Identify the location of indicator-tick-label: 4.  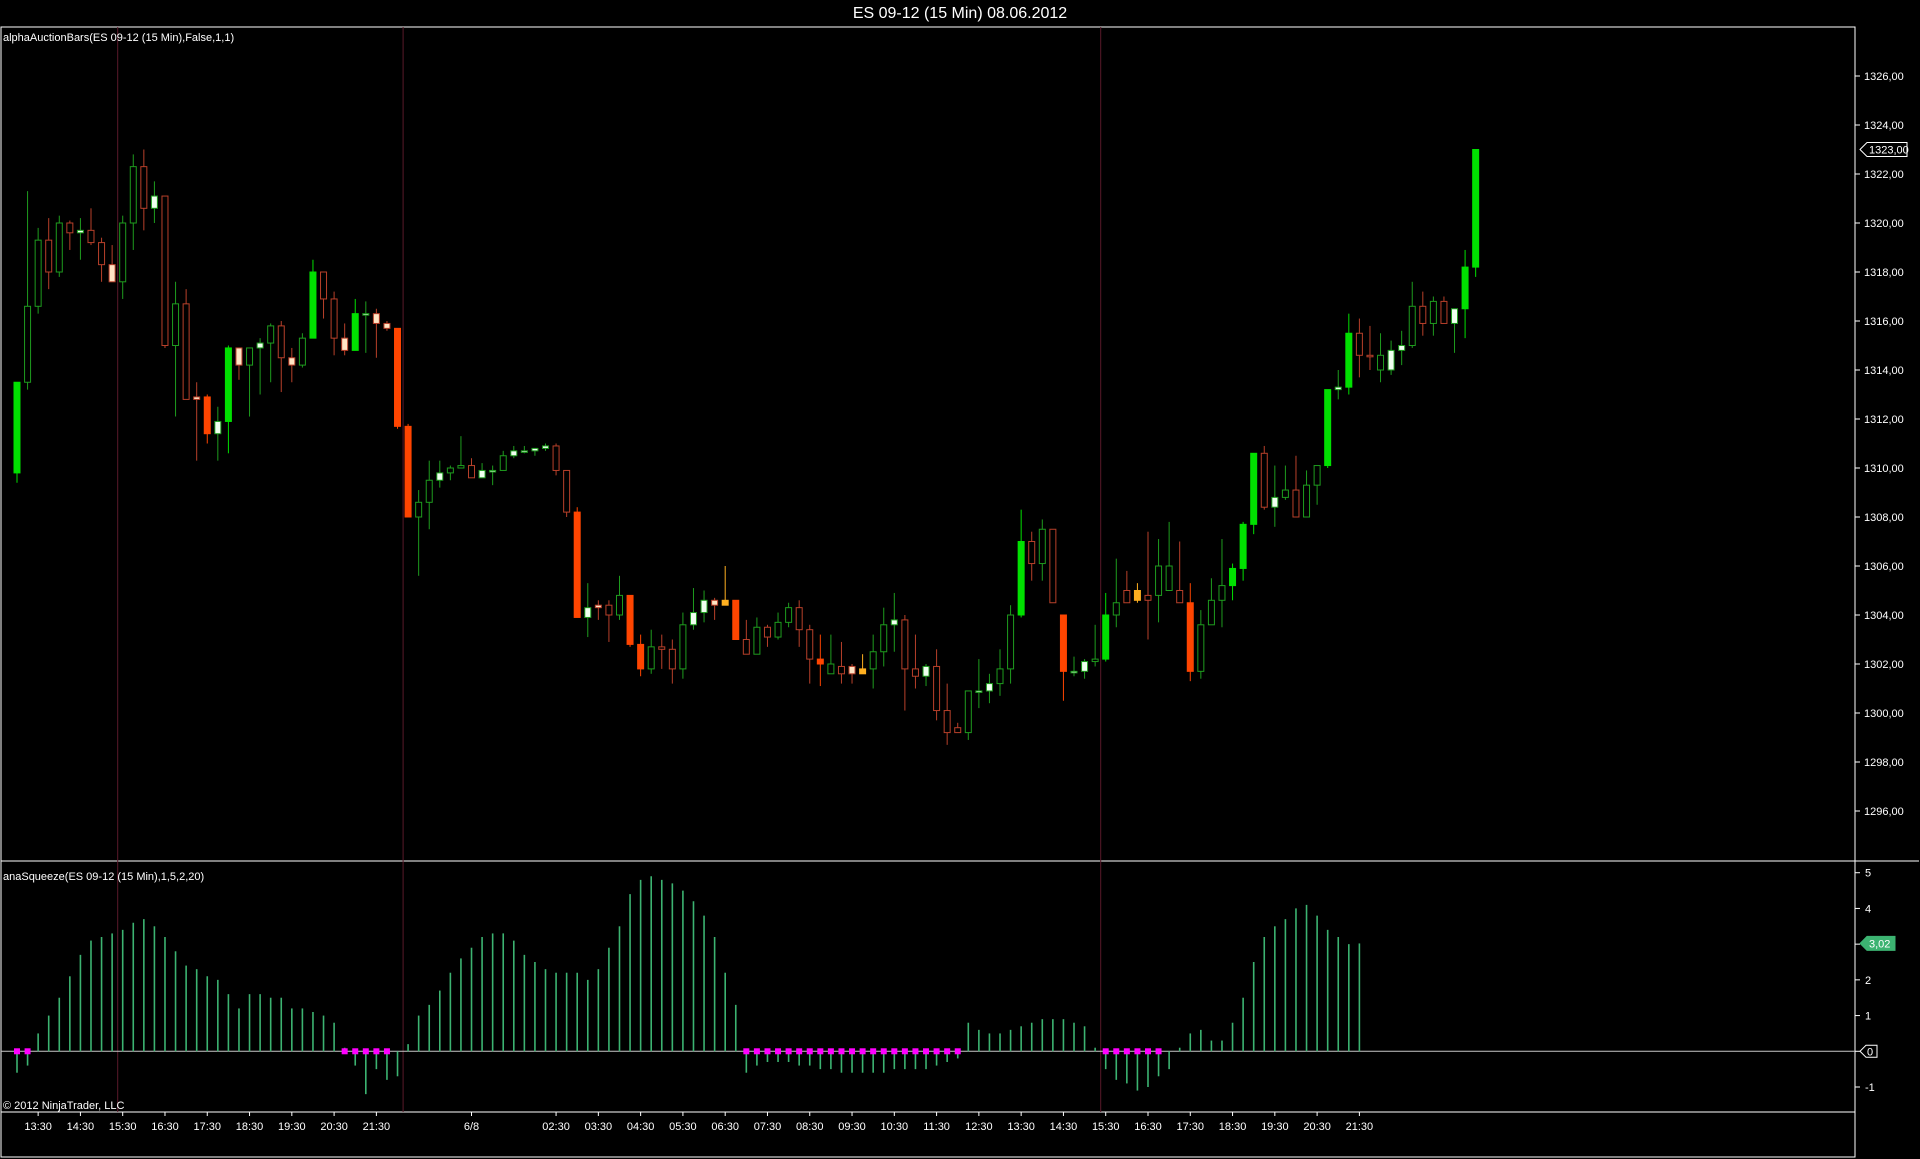
(1868, 909).